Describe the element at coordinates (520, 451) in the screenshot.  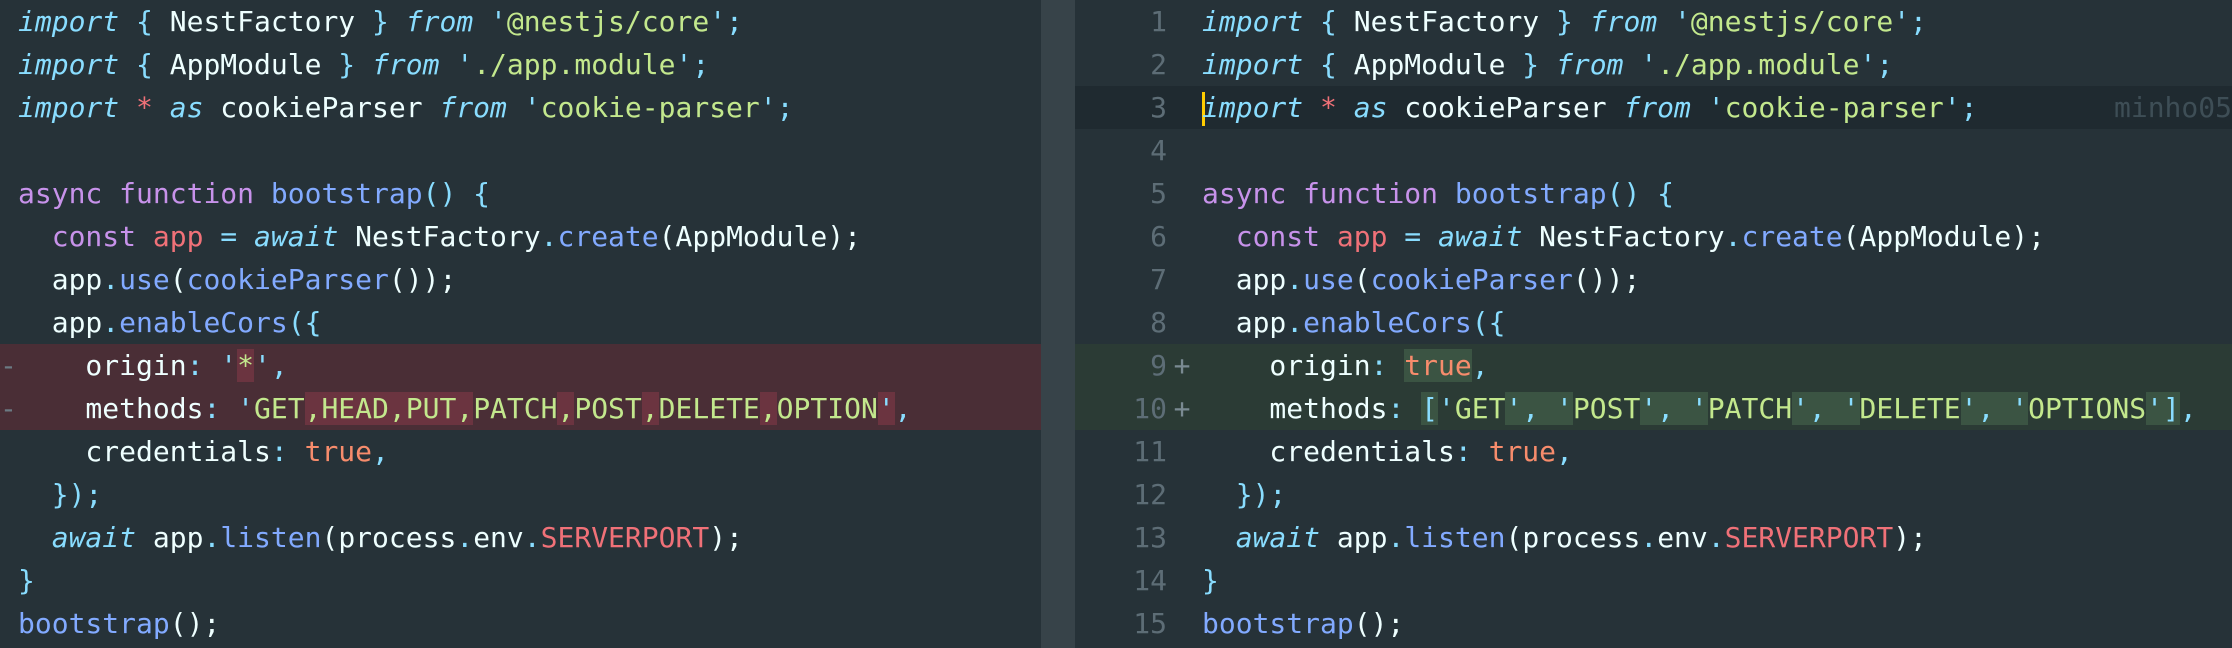
I see `code-line: credentials: true,` at that location.